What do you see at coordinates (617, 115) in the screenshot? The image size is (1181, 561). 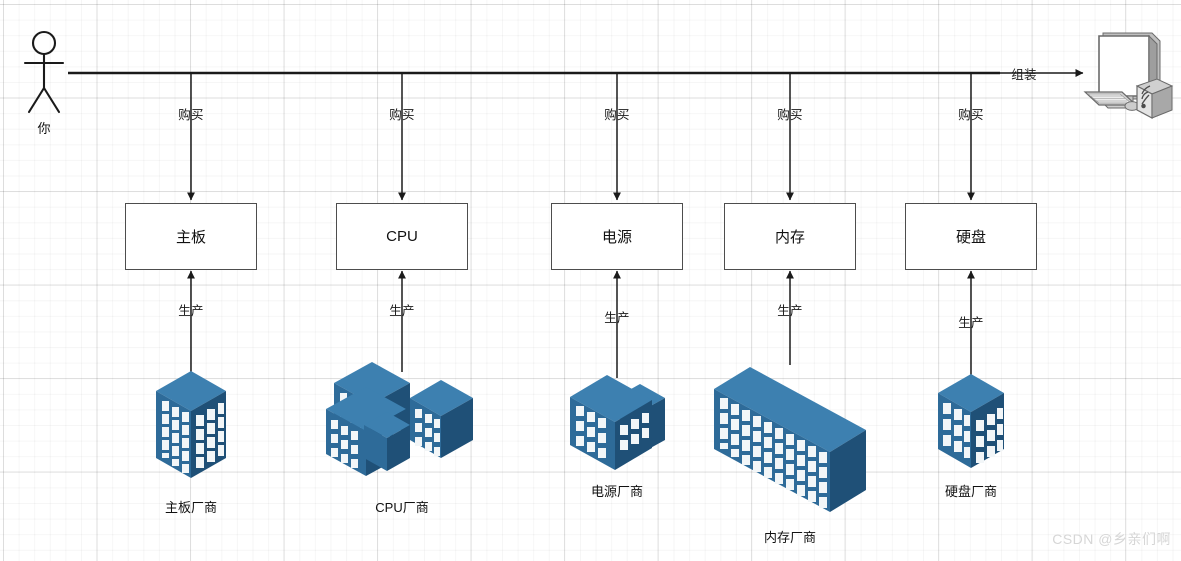 I see `buy-label-2: 购买` at bounding box center [617, 115].